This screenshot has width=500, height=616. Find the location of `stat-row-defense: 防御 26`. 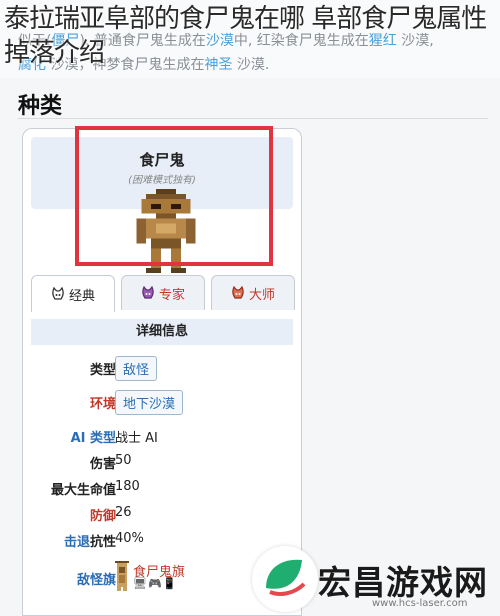

stat-row-defense: 防御 26 is located at coordinates (162, 514).